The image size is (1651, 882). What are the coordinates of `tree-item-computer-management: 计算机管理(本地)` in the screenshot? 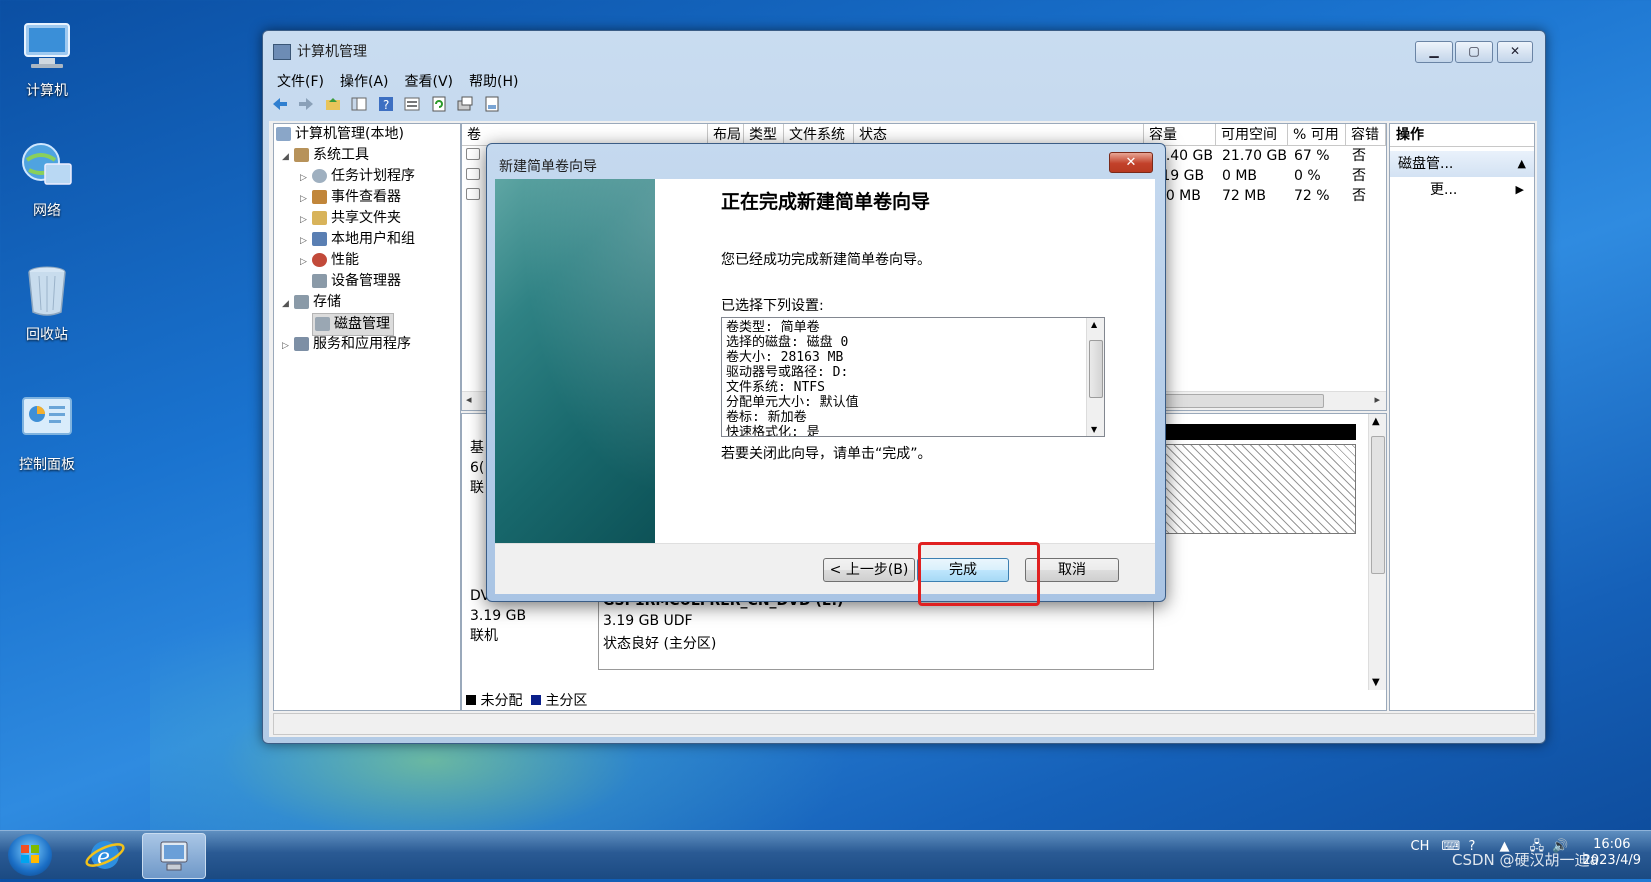 It's located at (367, 134).